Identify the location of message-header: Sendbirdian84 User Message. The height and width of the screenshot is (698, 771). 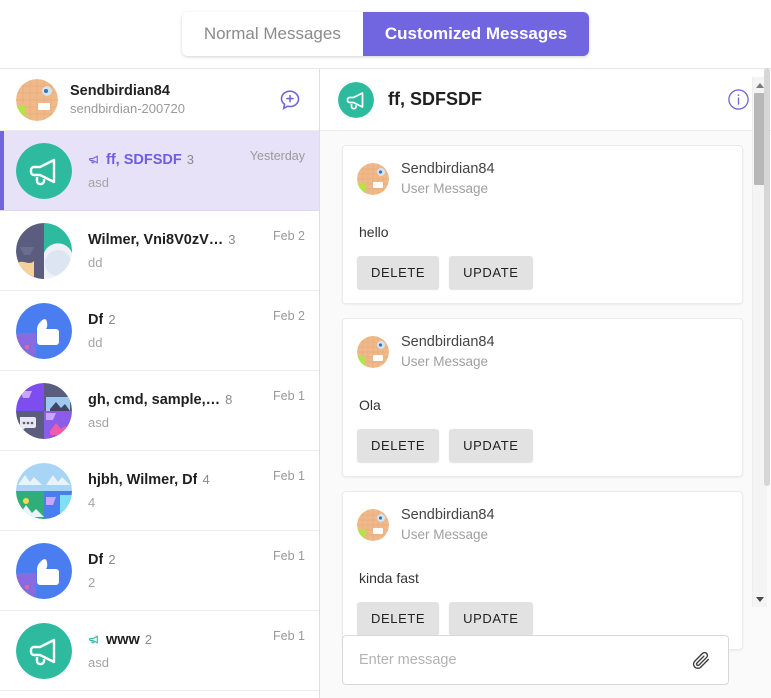
(541, 179).